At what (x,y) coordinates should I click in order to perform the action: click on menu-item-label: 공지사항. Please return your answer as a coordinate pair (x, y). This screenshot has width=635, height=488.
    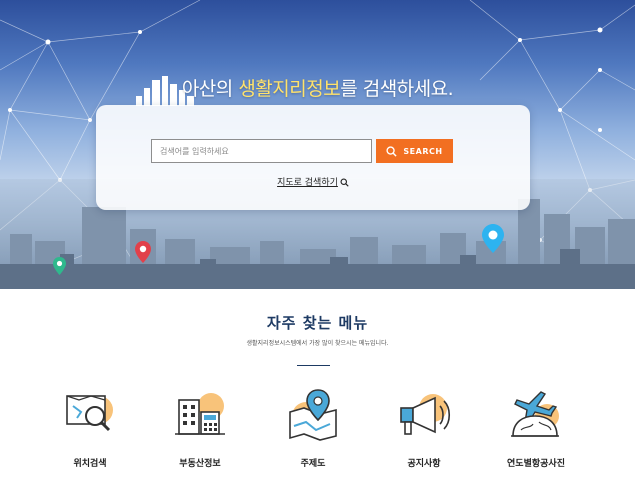
    Looking at the image, I should click on (424, 464).